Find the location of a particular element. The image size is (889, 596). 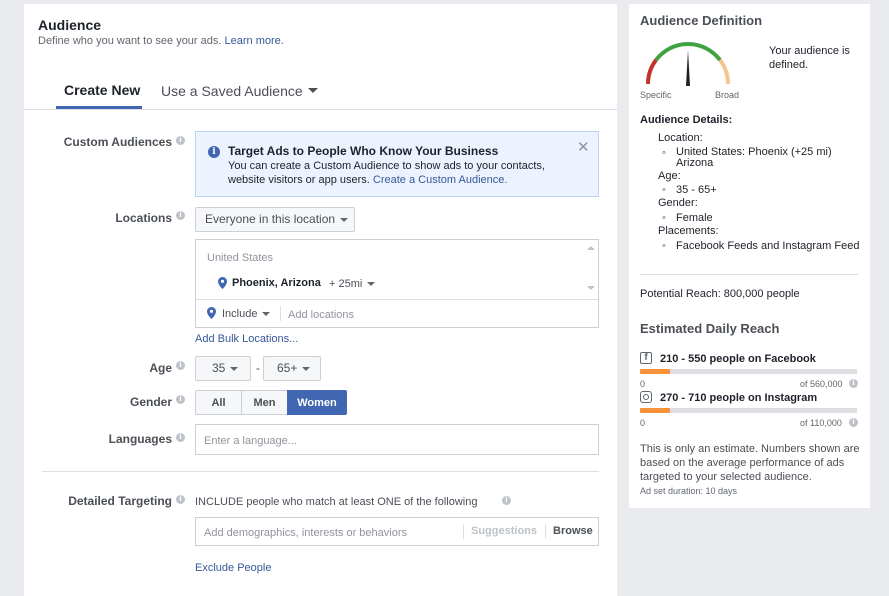

gender-detail-value: Female is located at coordinates (694, 218).